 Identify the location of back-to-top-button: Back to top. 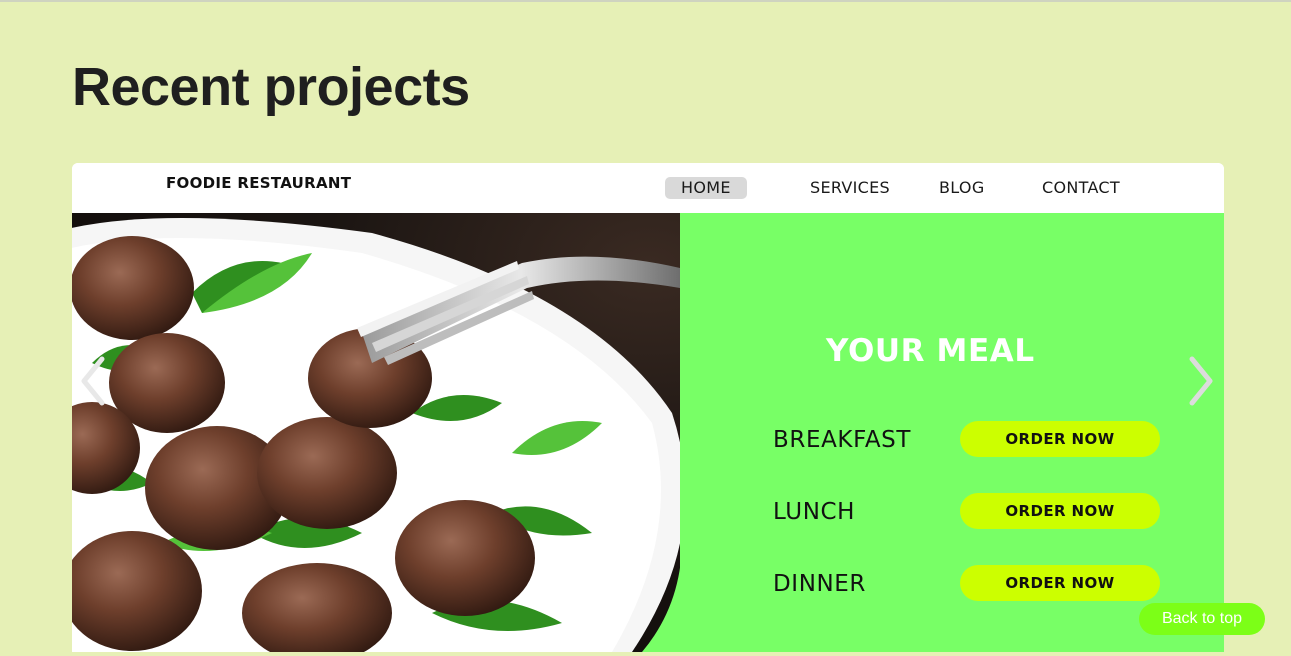
(1202, 619).